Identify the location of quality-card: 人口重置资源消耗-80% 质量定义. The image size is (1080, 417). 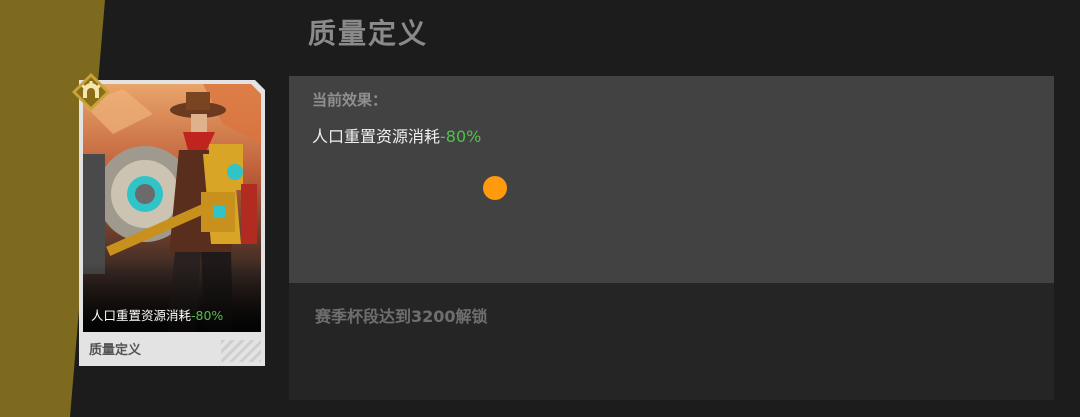
(172, 223).